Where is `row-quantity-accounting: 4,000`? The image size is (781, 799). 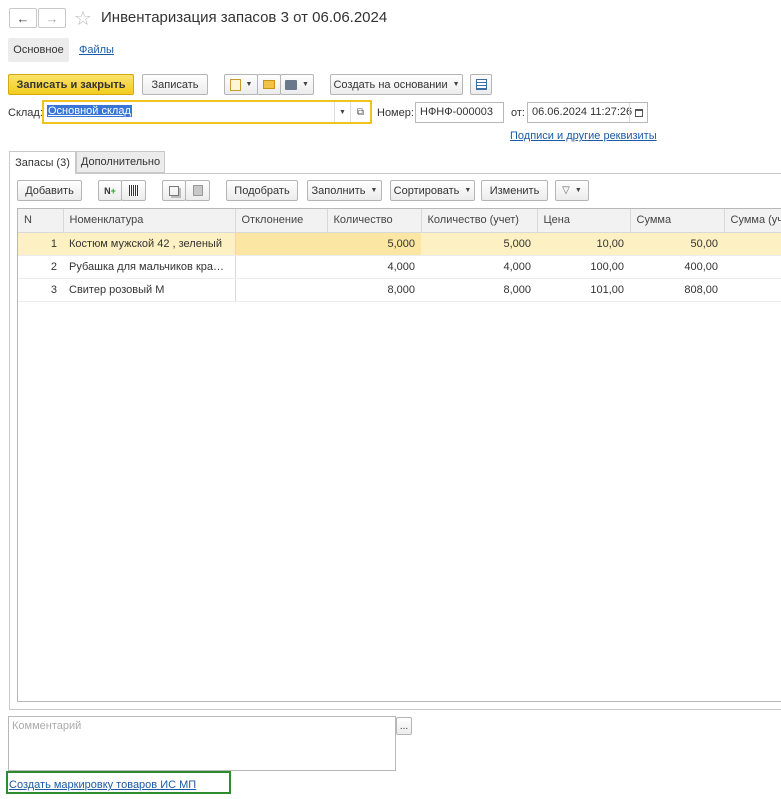 row-quantity-accounting: 4,000 is located at coordinates (479, 267).